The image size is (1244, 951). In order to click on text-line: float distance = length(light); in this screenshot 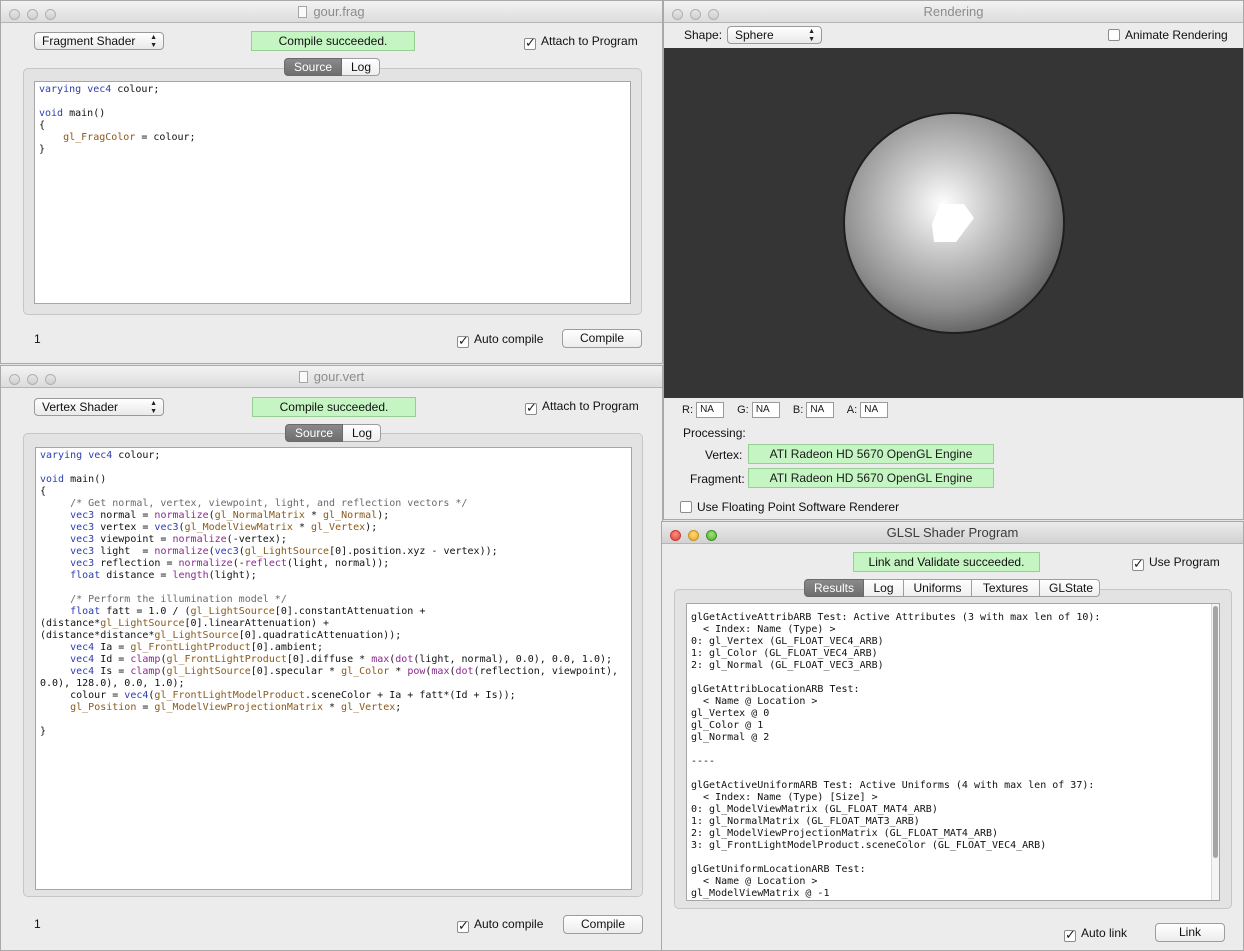, I will do `click(163, 575)`.